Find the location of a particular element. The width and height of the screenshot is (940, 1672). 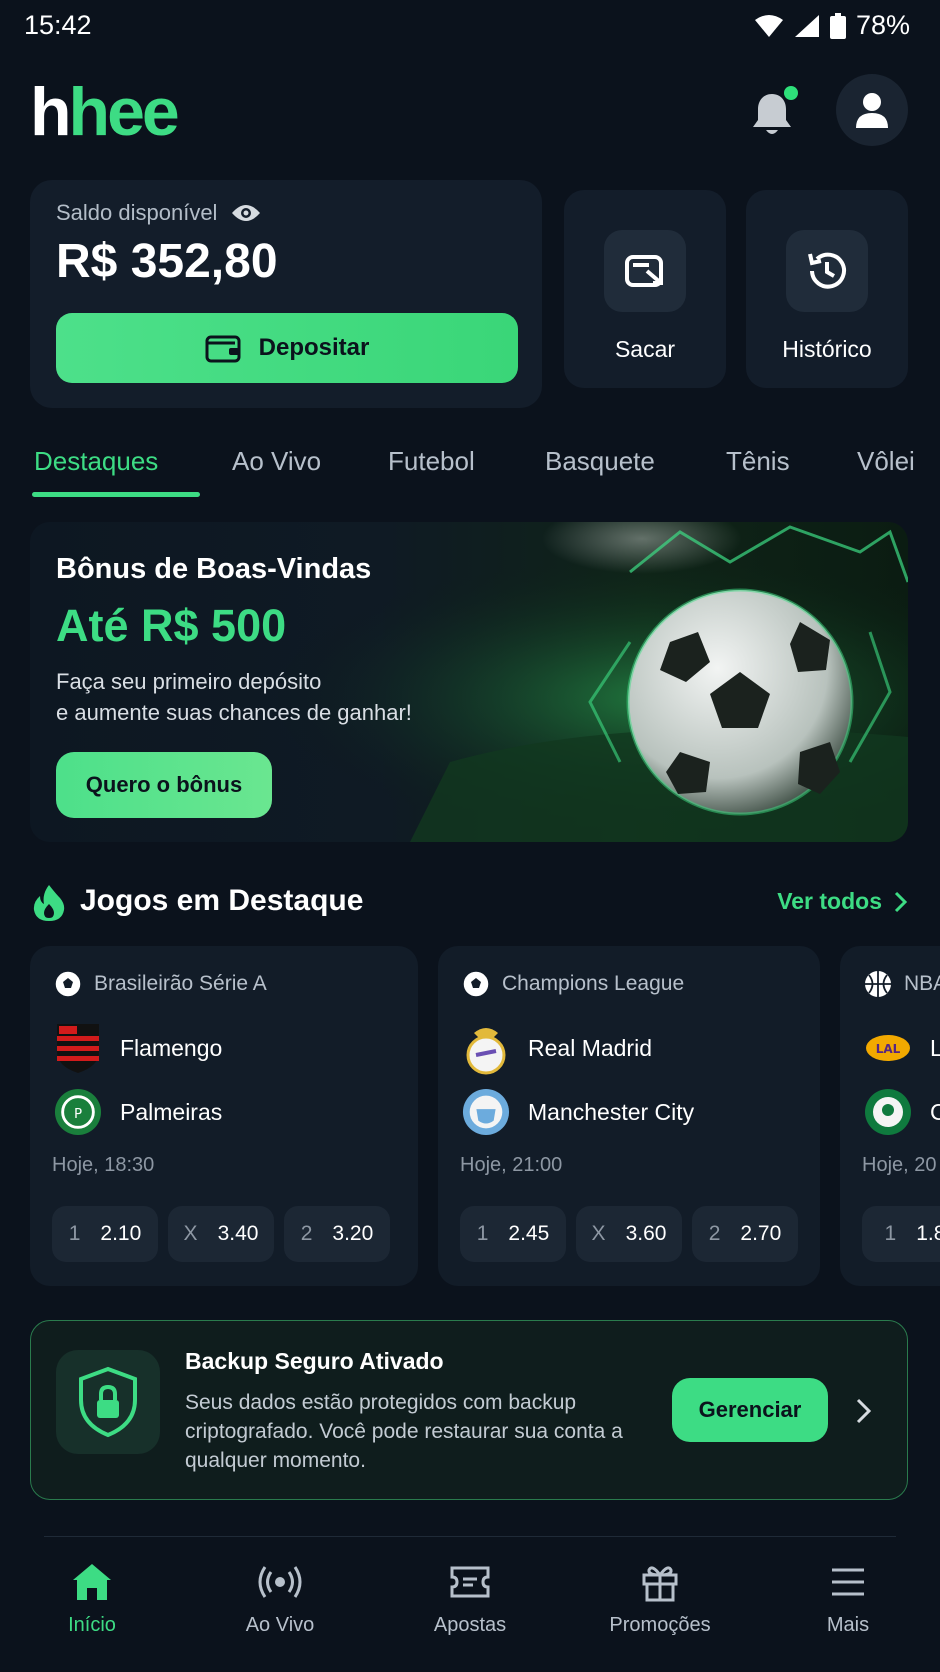

tab-futebol: Futebol is located at coordinates (431, 461).